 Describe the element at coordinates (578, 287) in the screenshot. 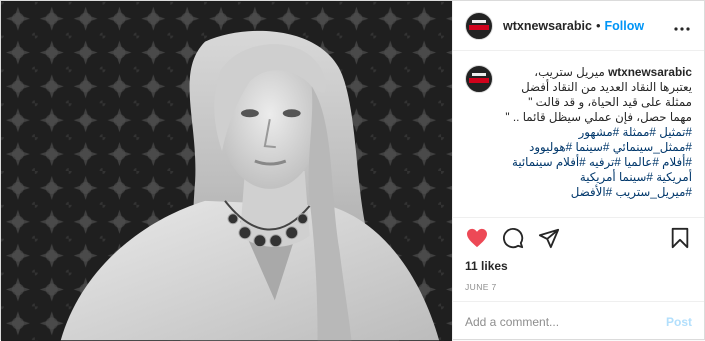

I see `post-date: JUNE 7` at that location.